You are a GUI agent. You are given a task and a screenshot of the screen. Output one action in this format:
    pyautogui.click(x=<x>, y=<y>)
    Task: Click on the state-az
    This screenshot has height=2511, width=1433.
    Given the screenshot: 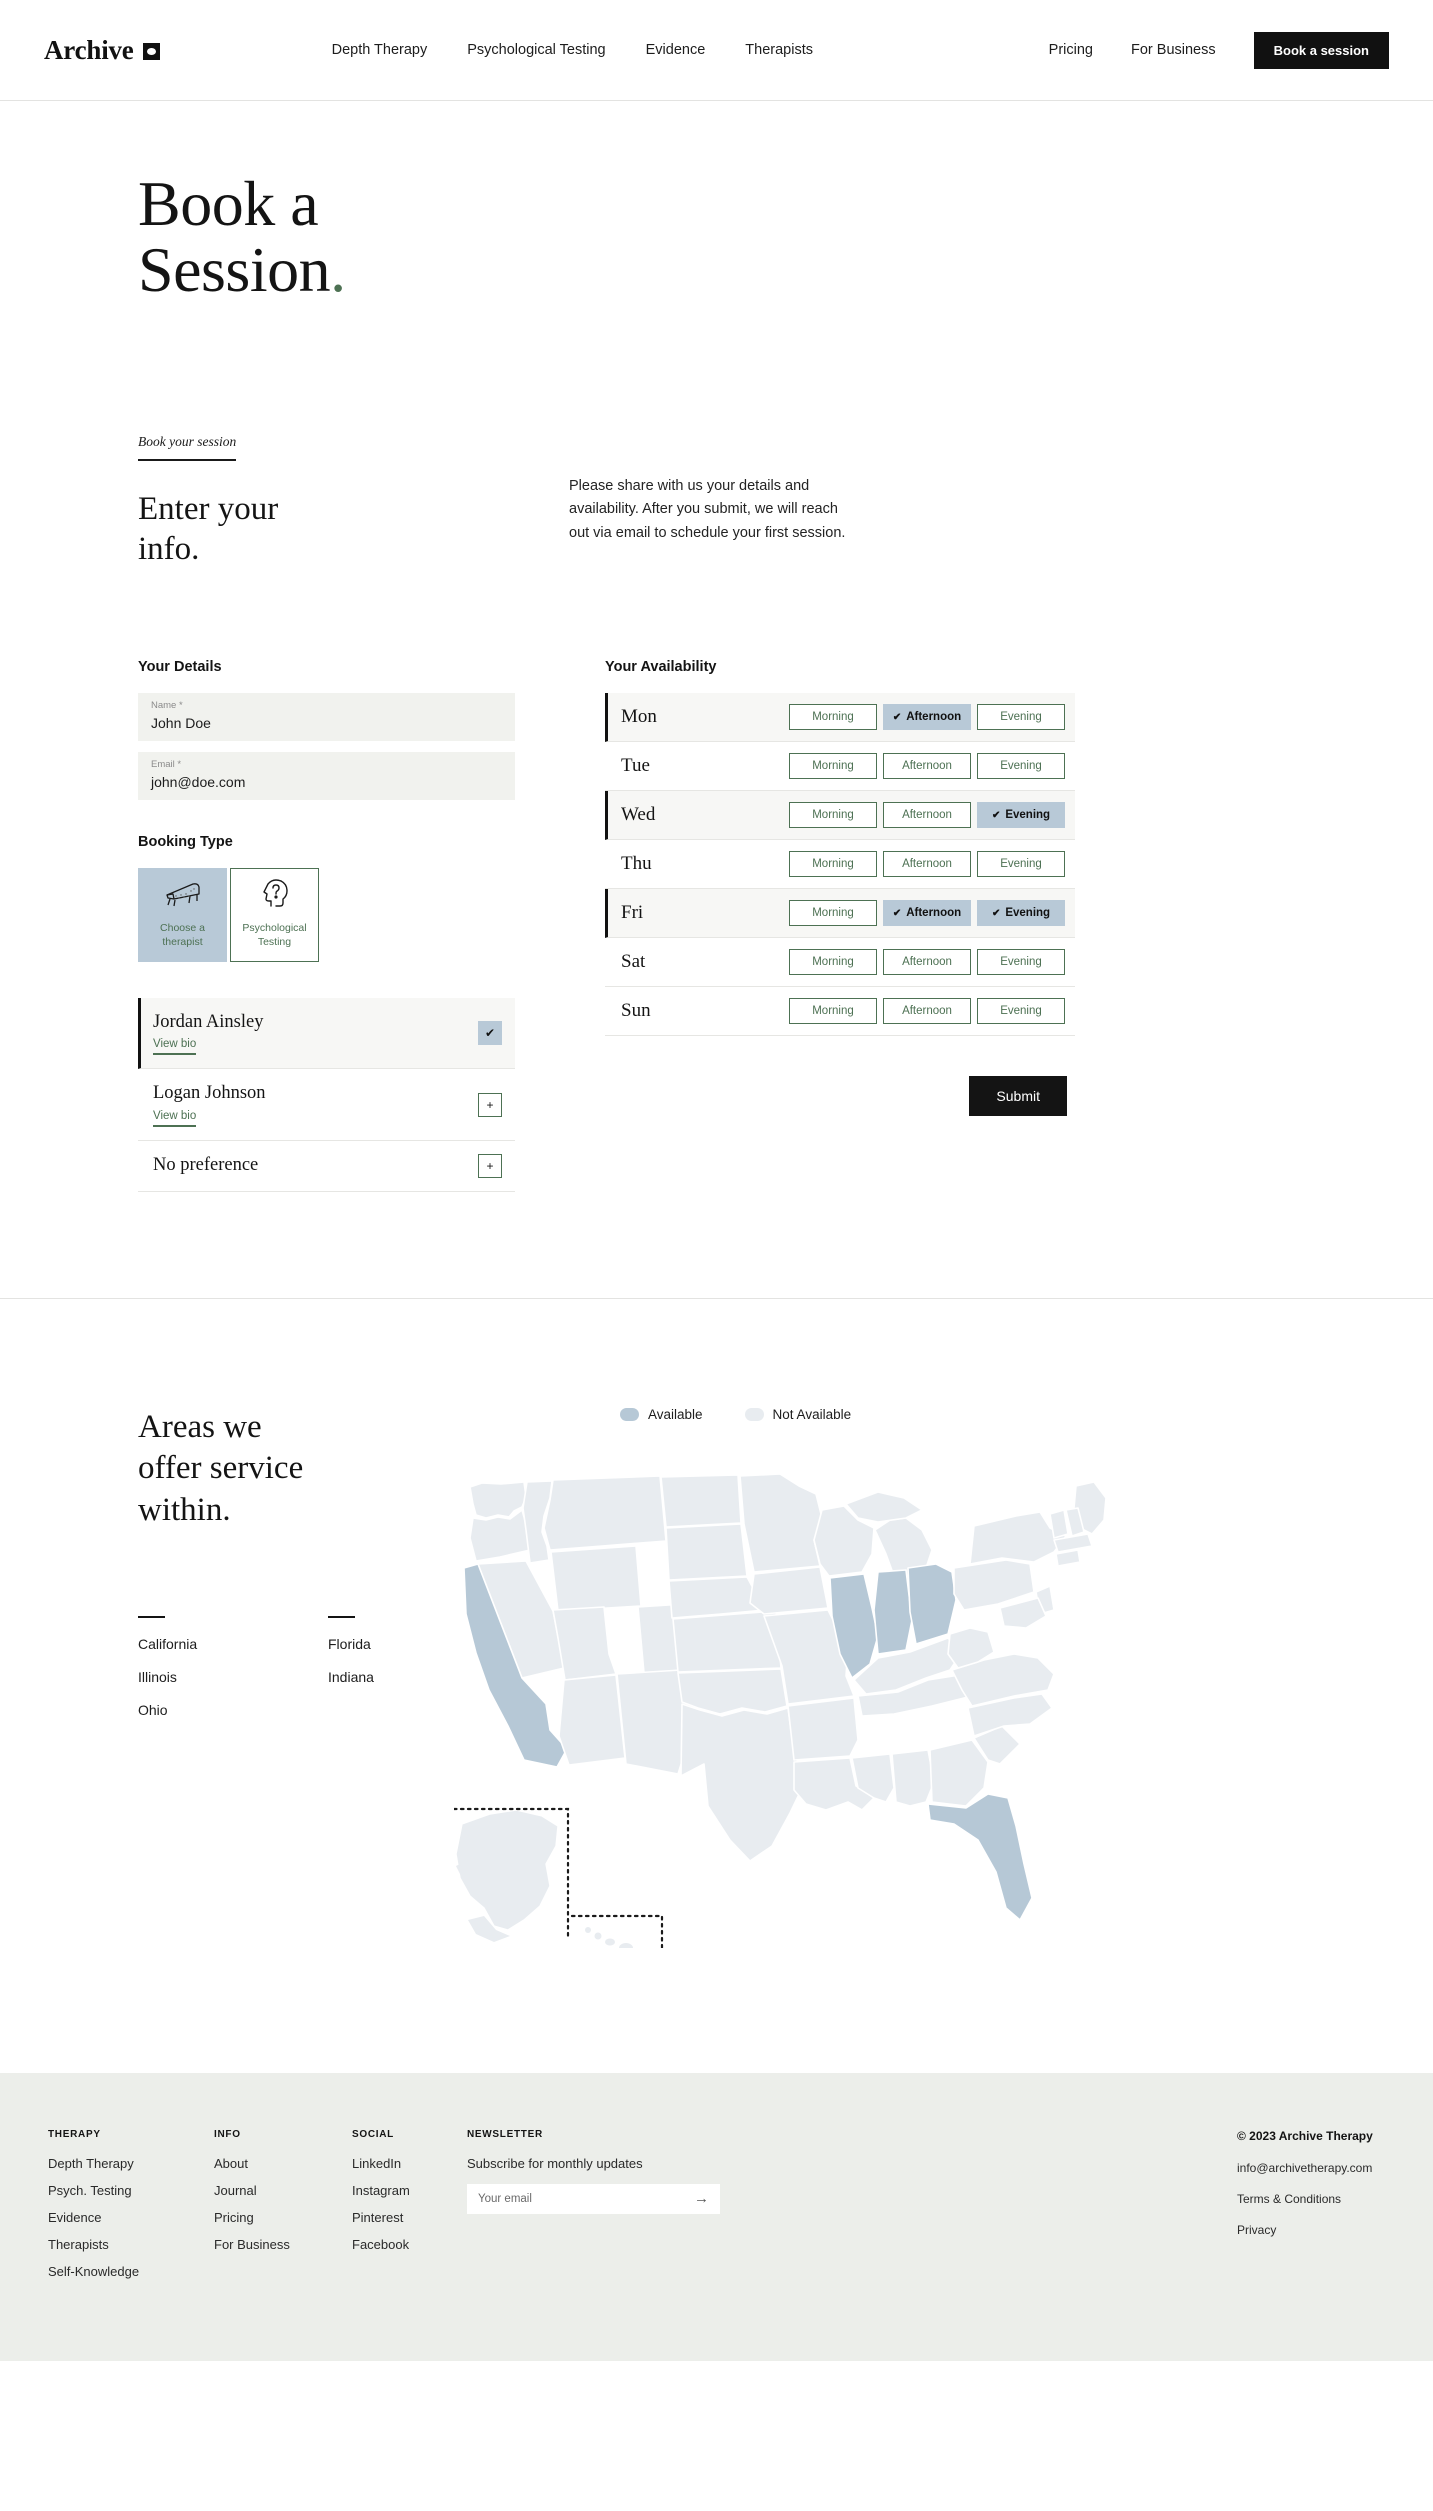 What is the action you would take?
    pyautogui.click(x=592, y=1719)
    